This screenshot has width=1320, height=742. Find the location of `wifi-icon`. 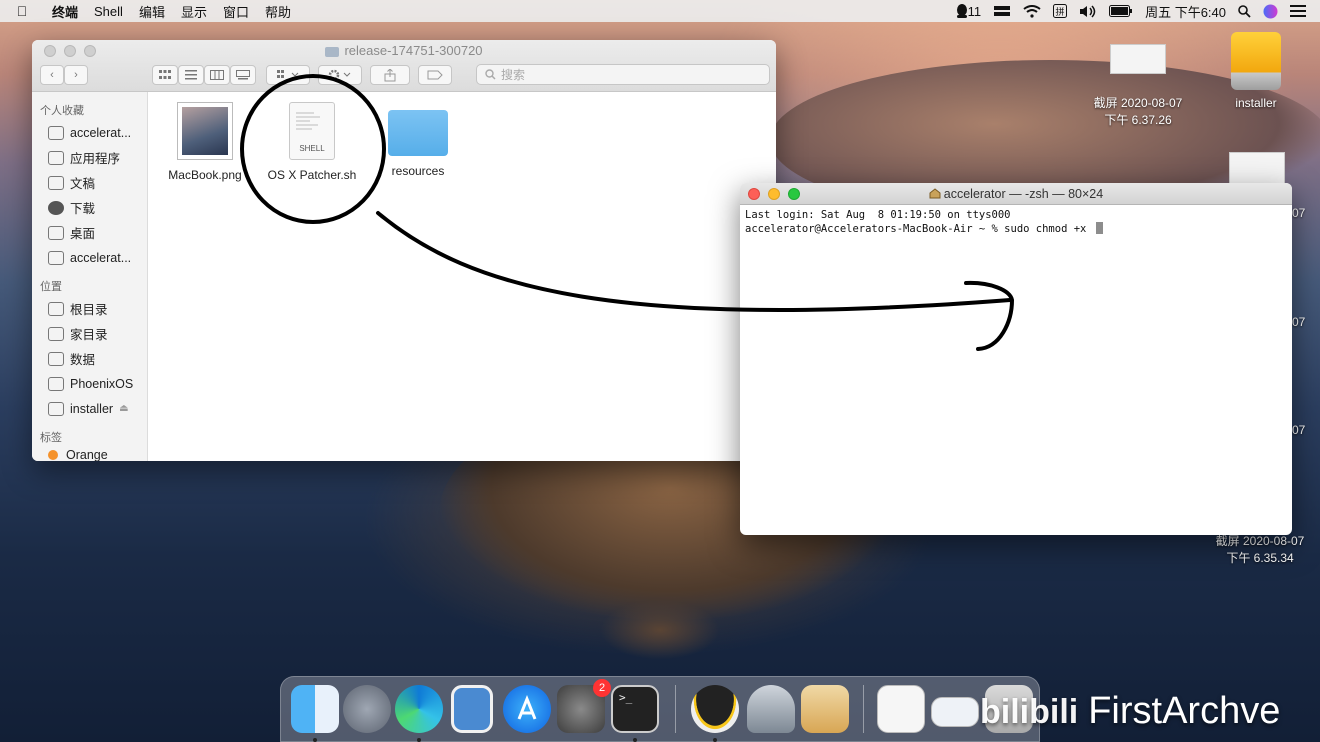

wifi-icon is located at coordinates (1032, 11).